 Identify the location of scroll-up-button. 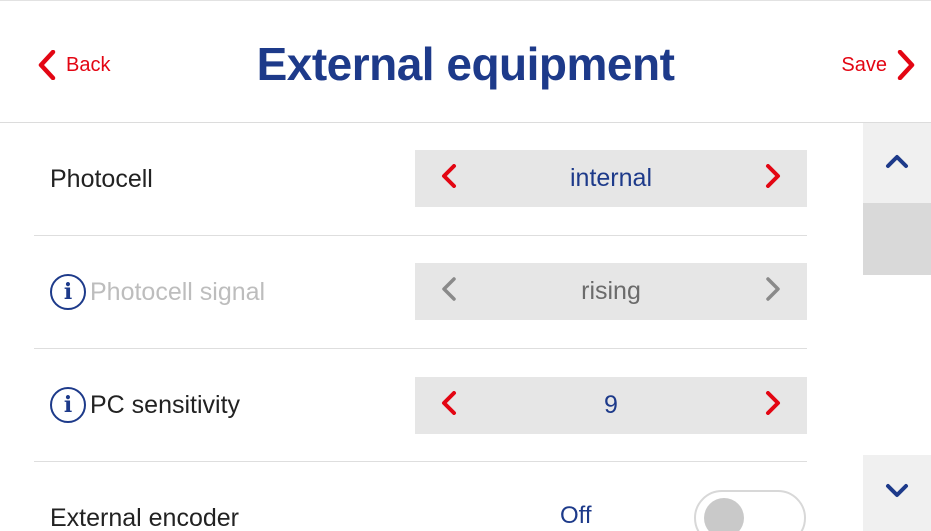
(897, 163).